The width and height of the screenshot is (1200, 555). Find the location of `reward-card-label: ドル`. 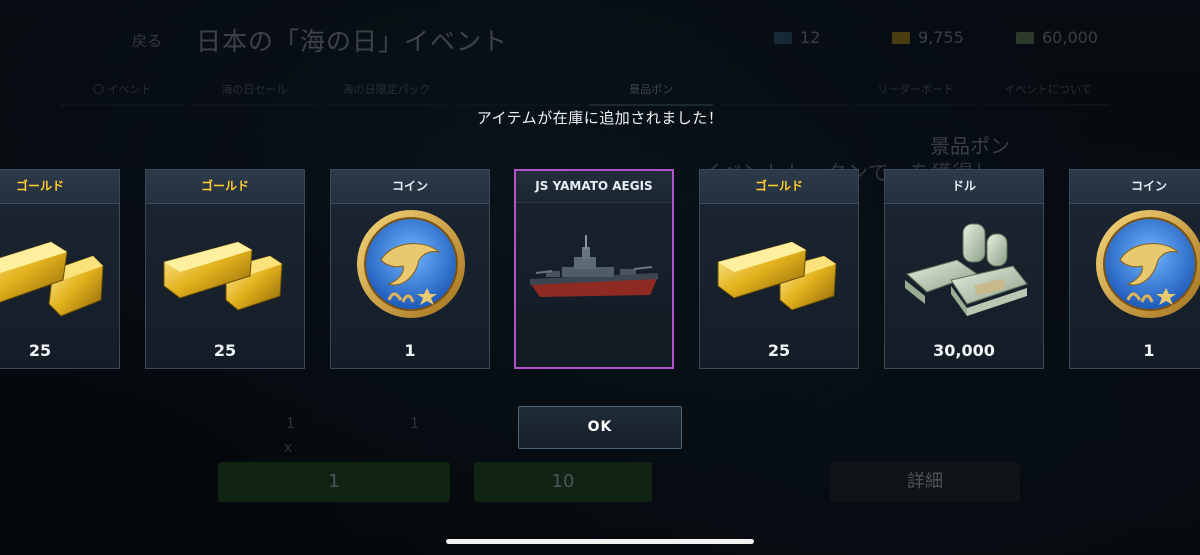

reward-card-label: ドル is located at coordinates (964, 187).